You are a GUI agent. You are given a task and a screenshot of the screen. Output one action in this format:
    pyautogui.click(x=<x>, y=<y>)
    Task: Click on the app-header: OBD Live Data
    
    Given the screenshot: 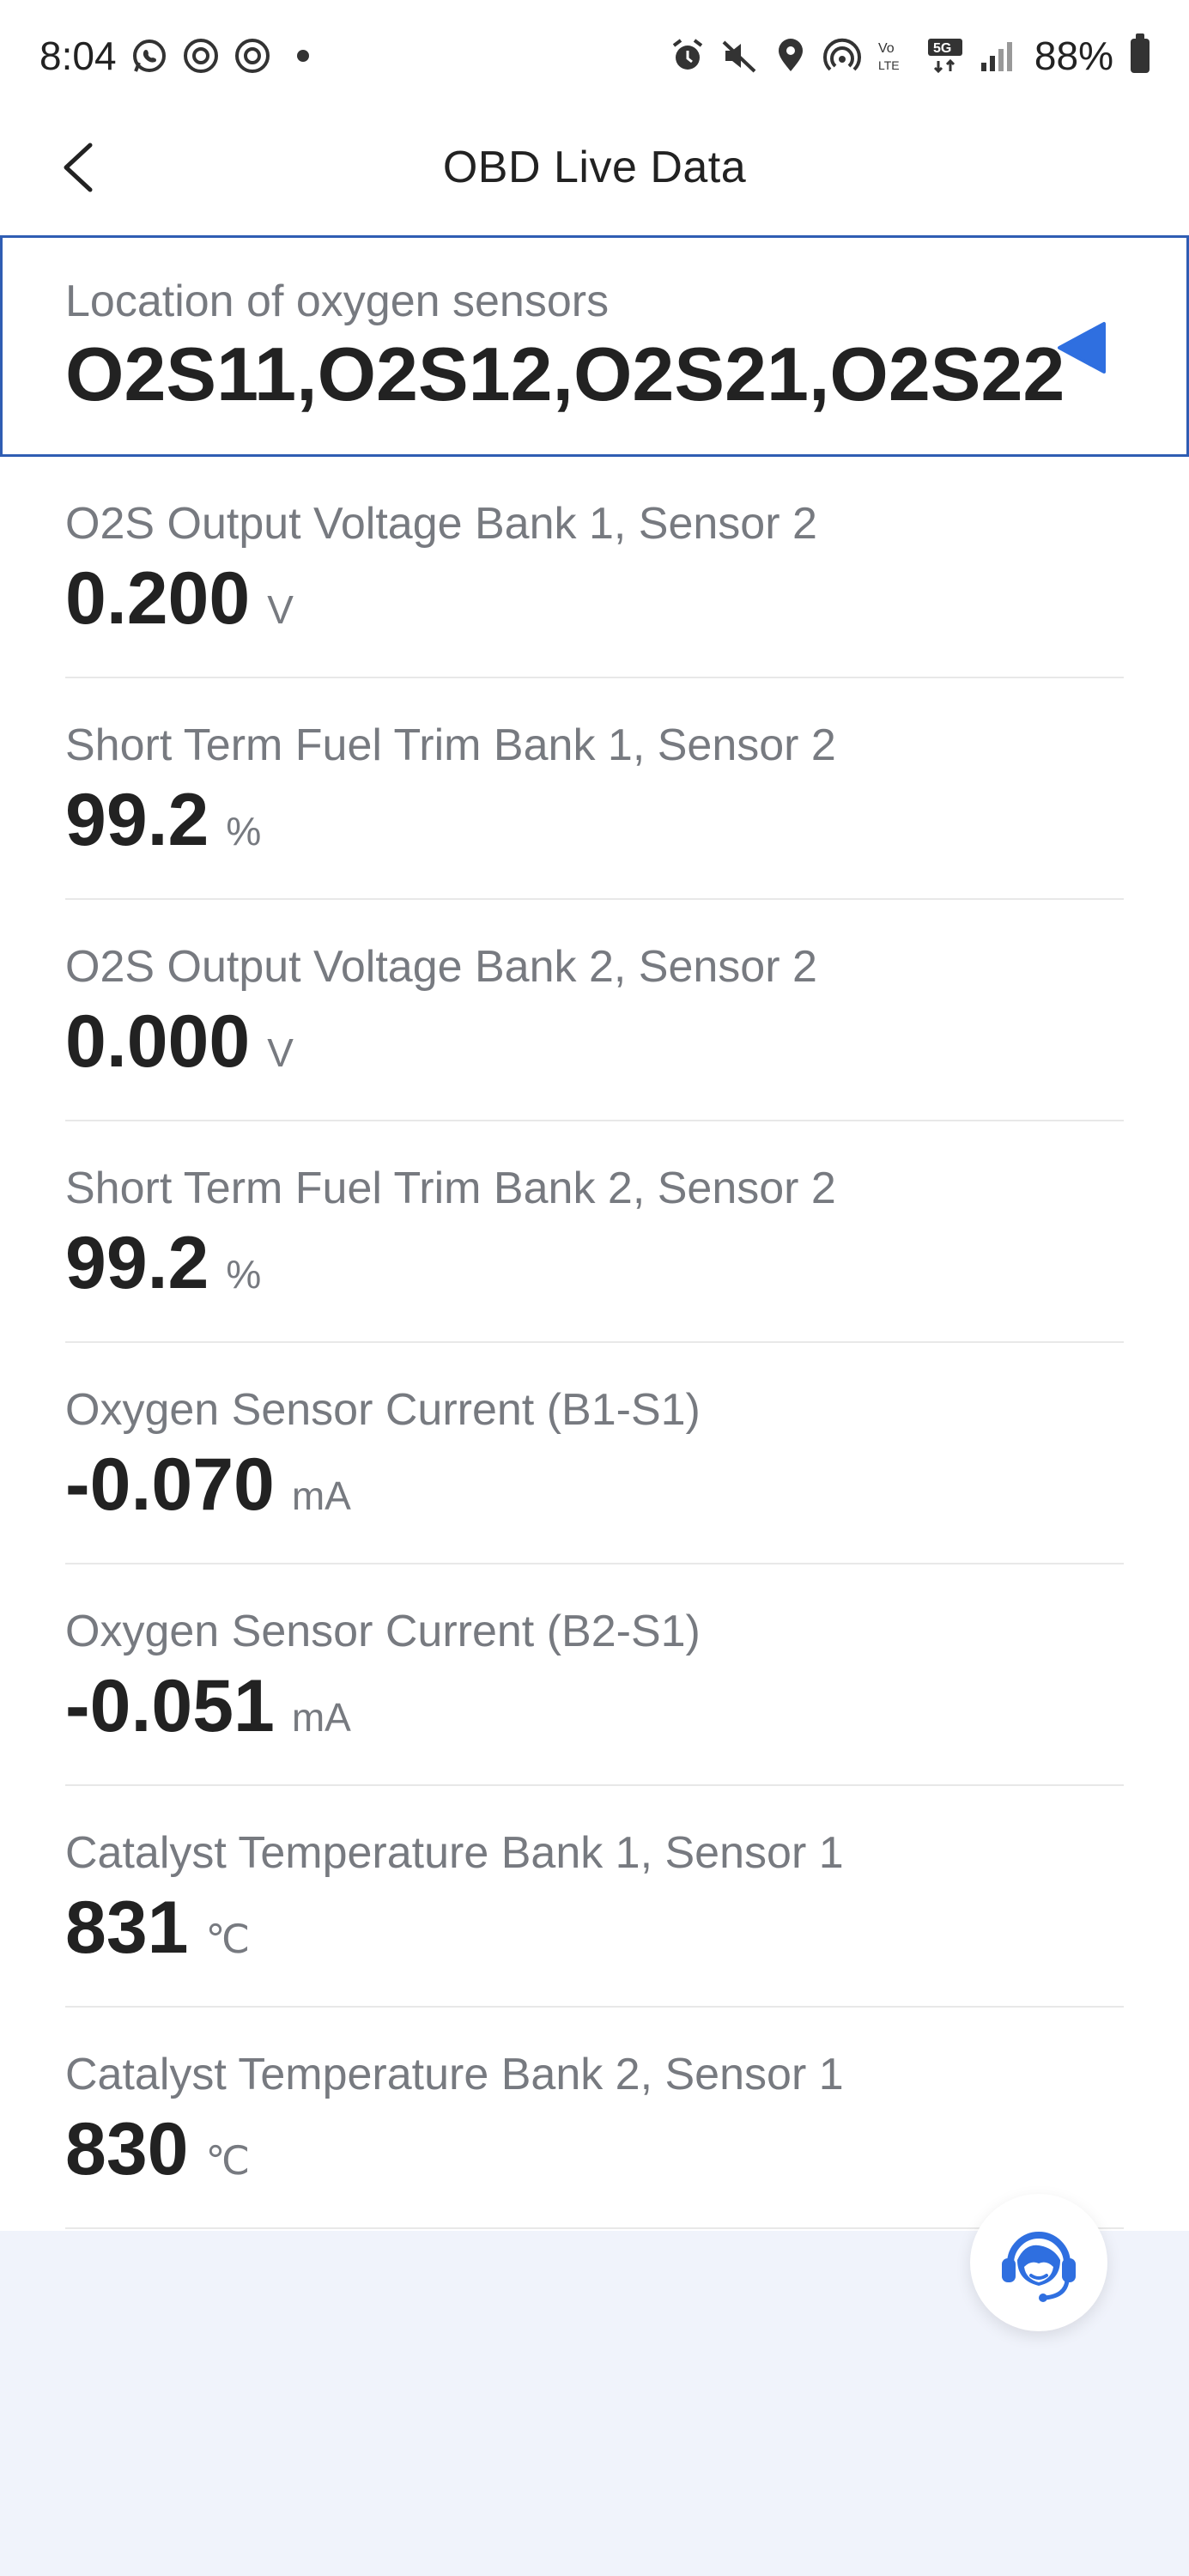 What is the action you would take?
    pyautogui.click(x=594, y=167)
    